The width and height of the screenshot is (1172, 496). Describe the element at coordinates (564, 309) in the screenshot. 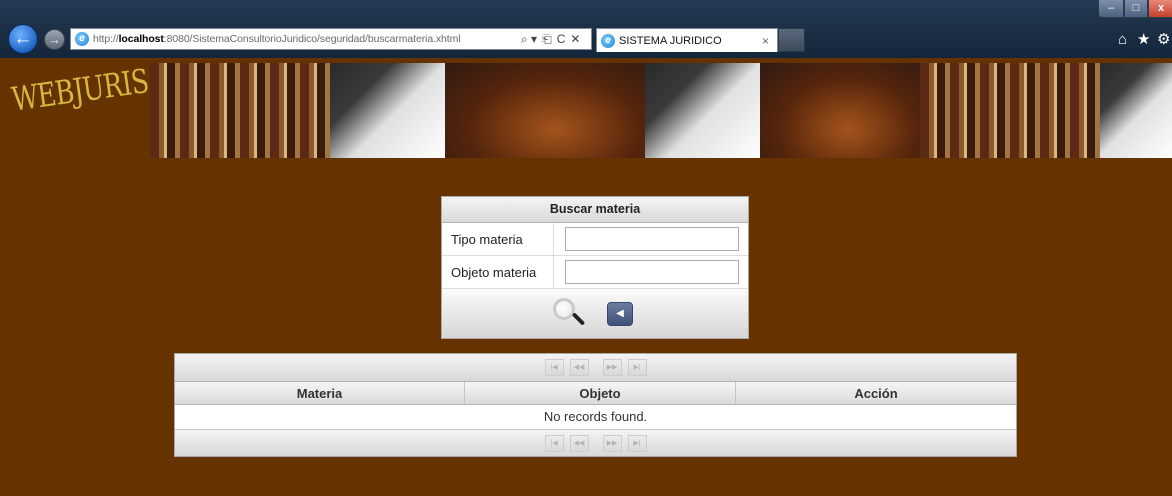

I see `magnifier-lens` at that location.